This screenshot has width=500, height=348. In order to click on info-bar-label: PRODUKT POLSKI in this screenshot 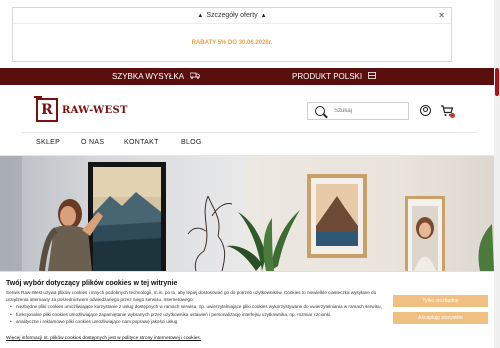, I will do `click(327, 76)`.